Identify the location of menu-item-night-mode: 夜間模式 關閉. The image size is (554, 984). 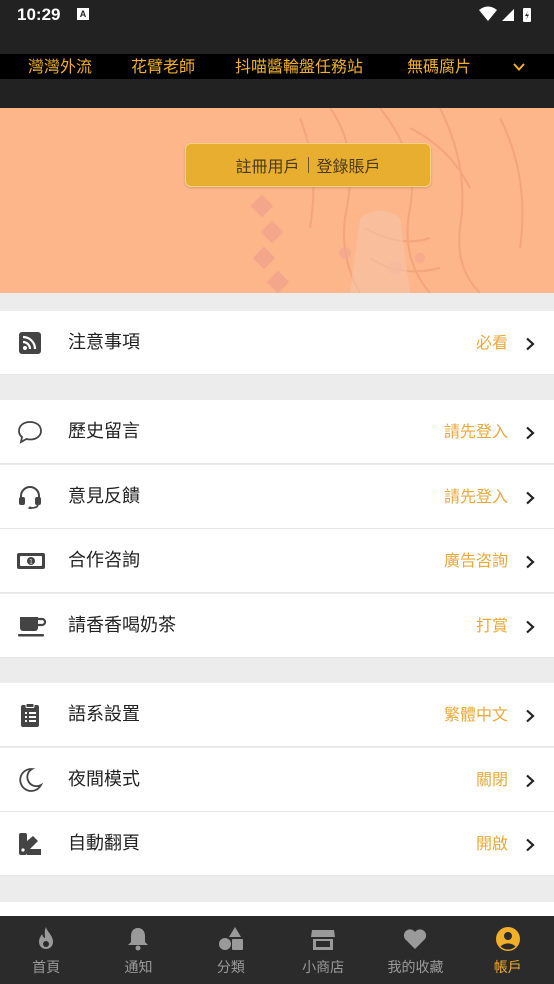
(277, 780).